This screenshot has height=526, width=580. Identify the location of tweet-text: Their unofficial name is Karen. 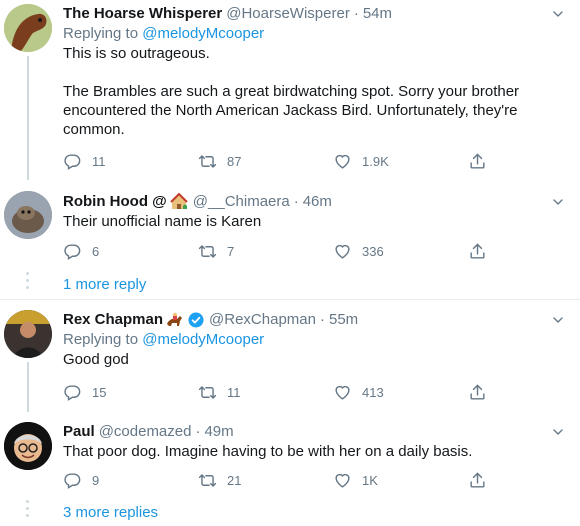
(162, 221).